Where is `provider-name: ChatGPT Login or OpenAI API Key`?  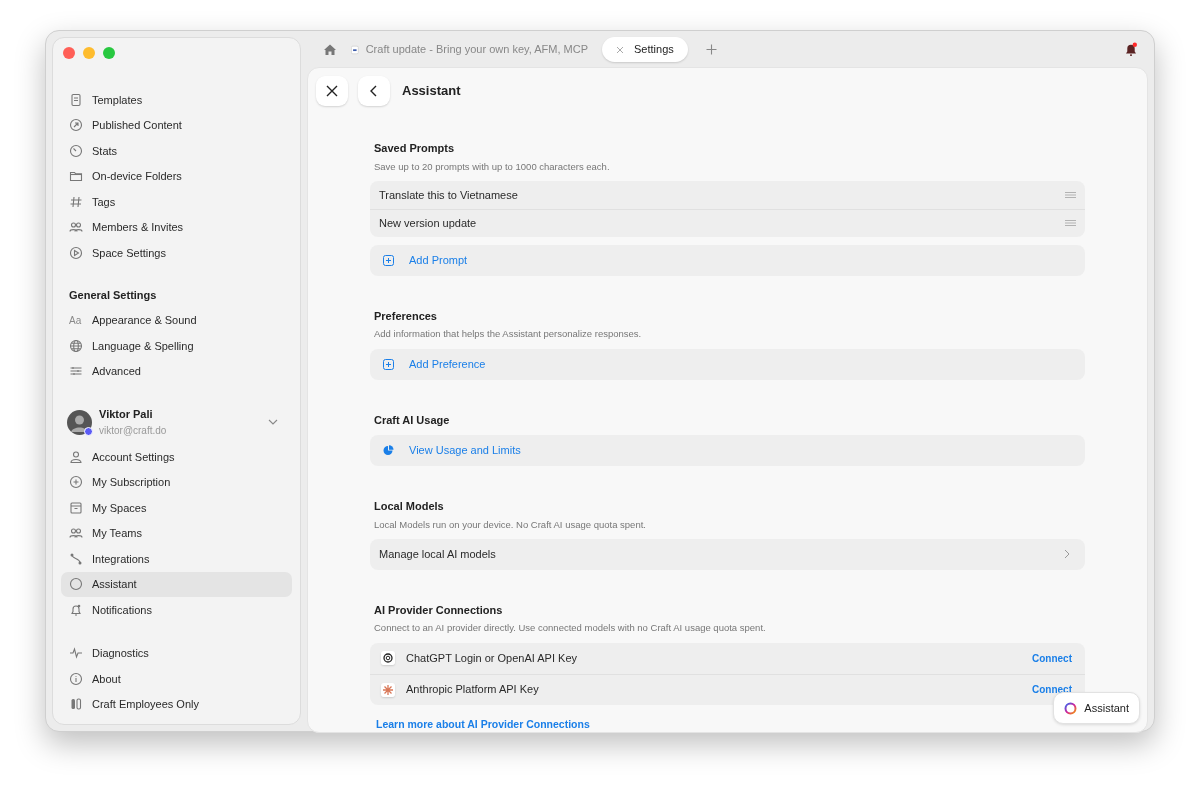
provider-name: ChatGPT Login or OpenAI API Key is located at coordinates (492, 658).